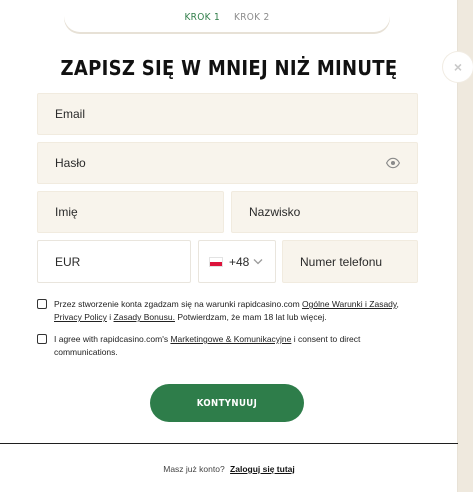 The image size is (473, 492). Describe the element at coordinates (229, 469) in the screenshot. I see `login-prompt: Masz już konto? Zaloguj się tutaj` at that location.